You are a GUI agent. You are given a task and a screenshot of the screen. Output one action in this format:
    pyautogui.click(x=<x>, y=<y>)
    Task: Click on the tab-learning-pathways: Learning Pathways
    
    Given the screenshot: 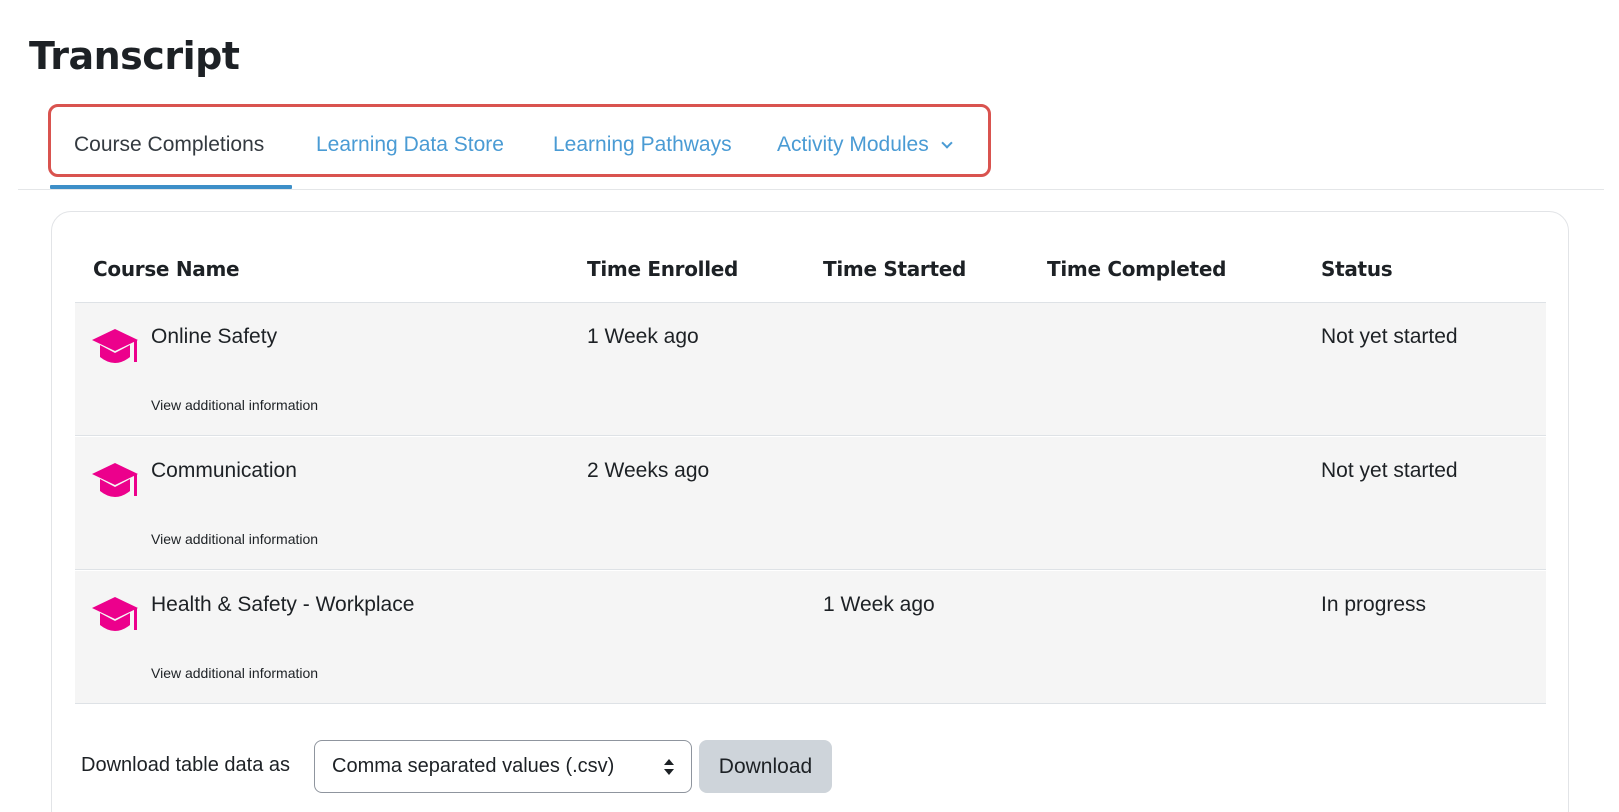 What is the action you would take?
    pyautogui.click(x=642, y=145)
    